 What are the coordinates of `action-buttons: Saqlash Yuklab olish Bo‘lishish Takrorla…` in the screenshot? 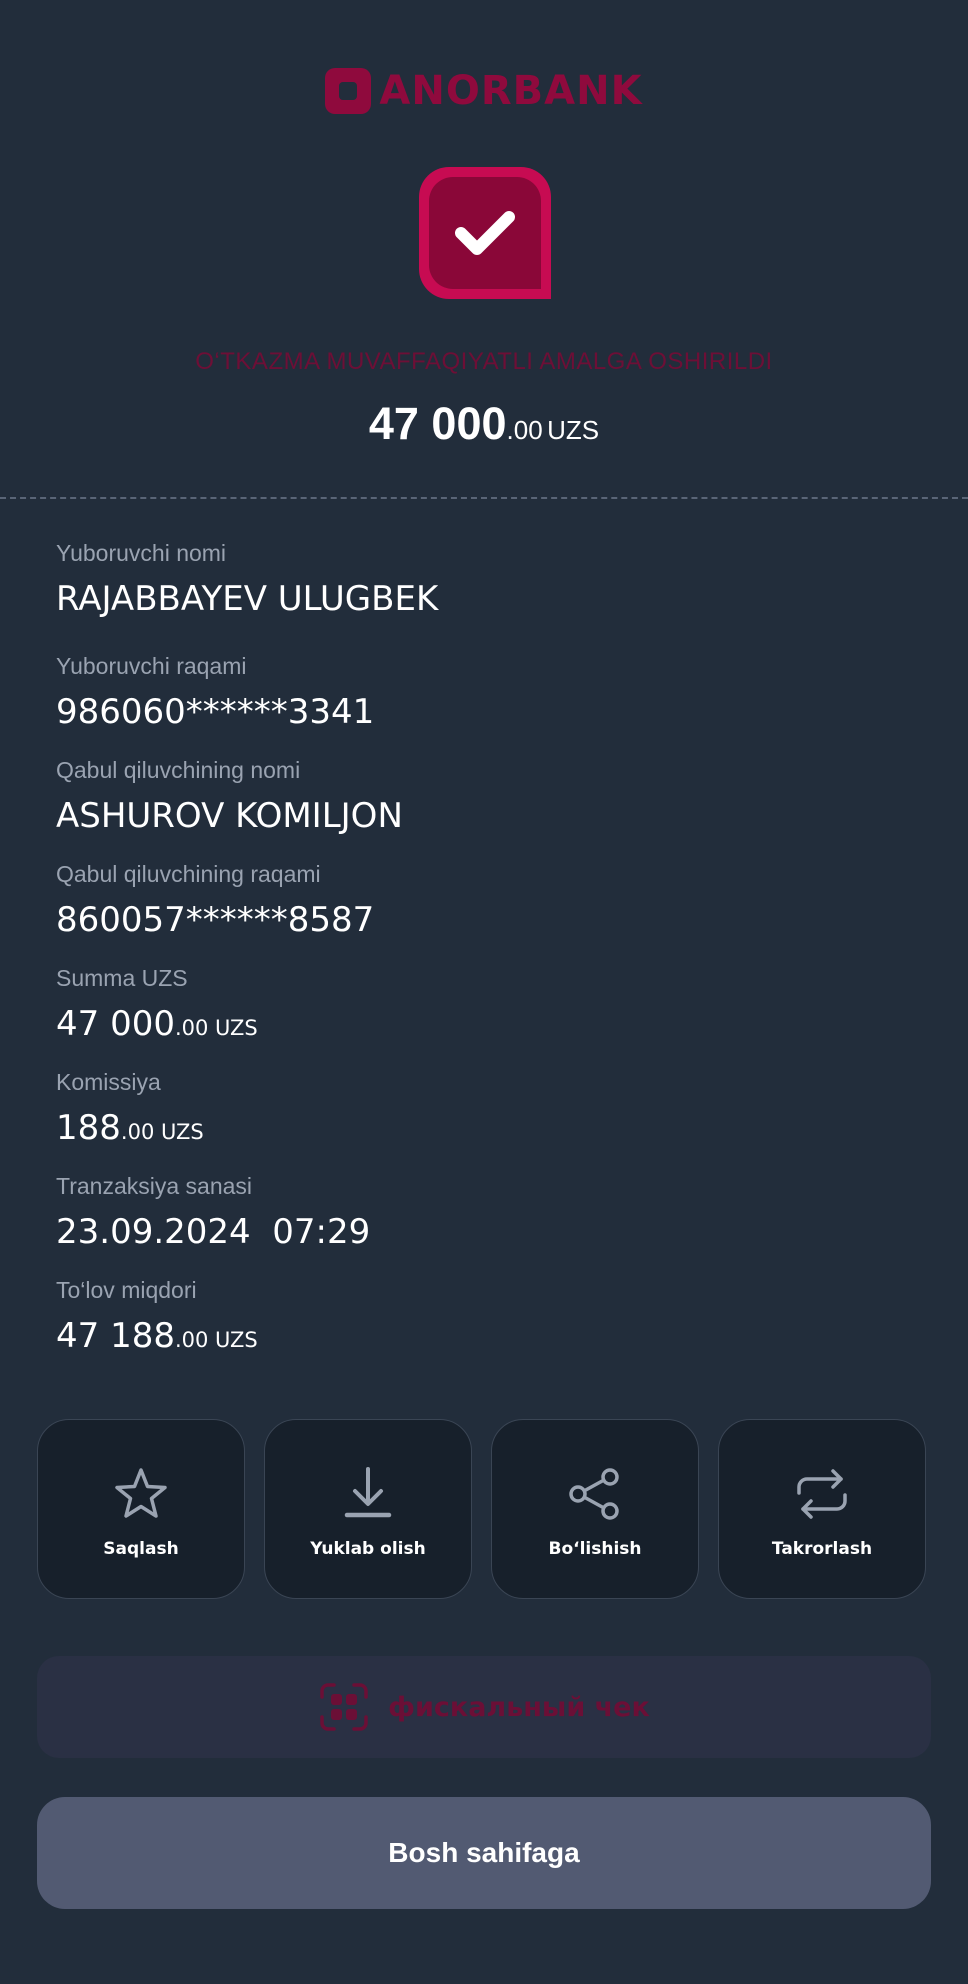 It's located at (481, 1509).